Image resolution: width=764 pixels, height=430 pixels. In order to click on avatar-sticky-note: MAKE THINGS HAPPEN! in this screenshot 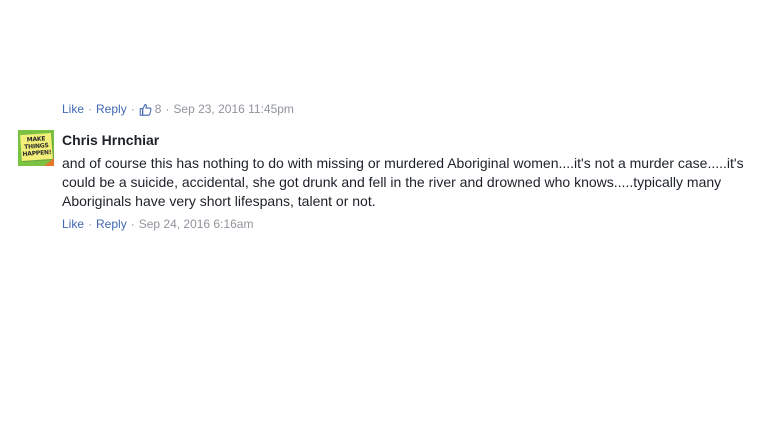, I will do `click(36, 147)`.